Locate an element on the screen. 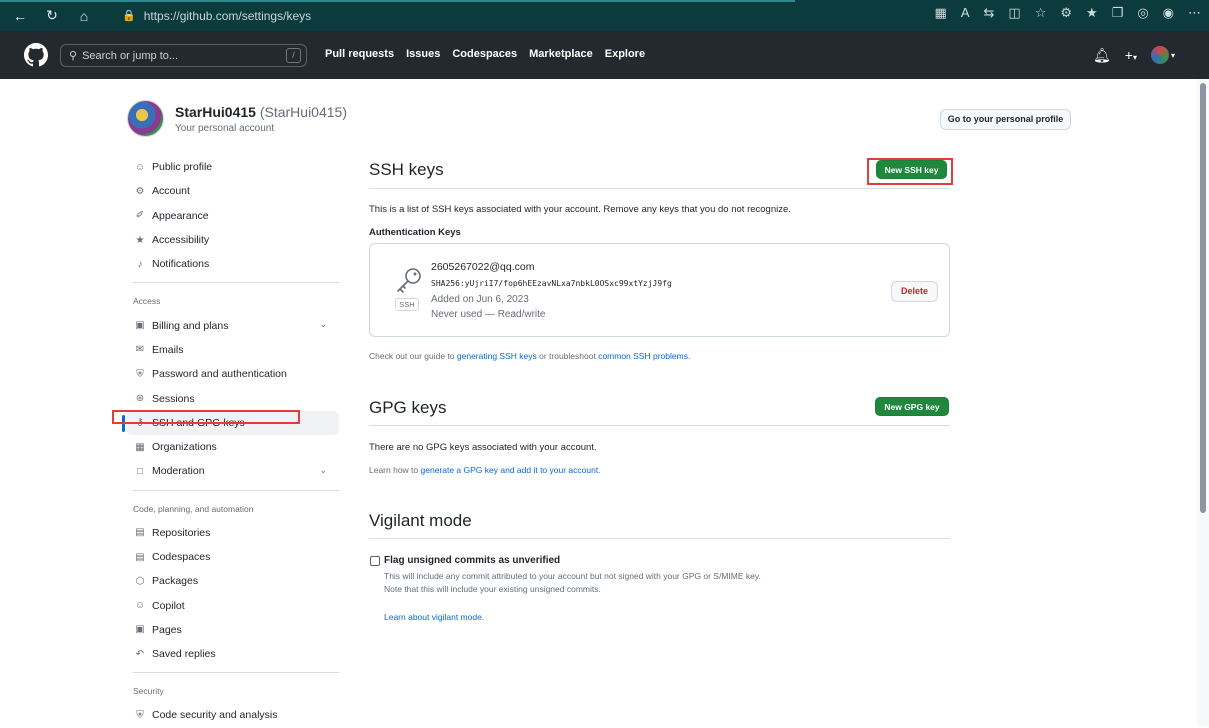 The image size is (1209, 728). new-gpg-key-button: New GPG key is located at coordinates (912, 406).